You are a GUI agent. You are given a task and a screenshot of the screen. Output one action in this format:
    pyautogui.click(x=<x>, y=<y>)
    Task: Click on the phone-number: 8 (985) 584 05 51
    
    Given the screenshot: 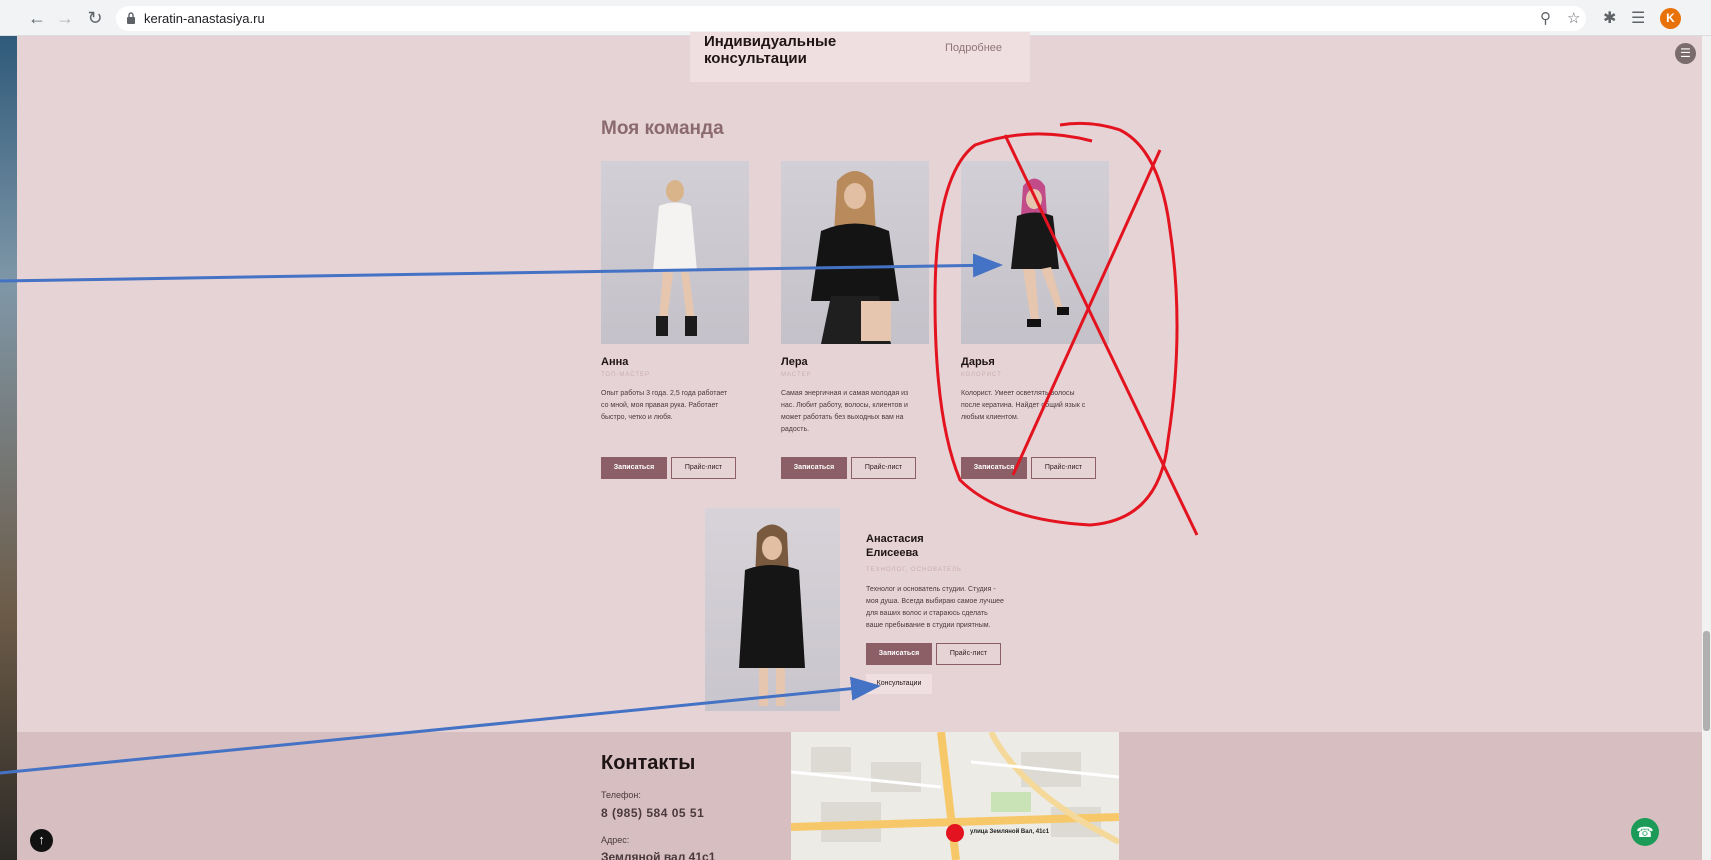 What is the action you would take?
    pyautogui.click(x=652, y=813)
    